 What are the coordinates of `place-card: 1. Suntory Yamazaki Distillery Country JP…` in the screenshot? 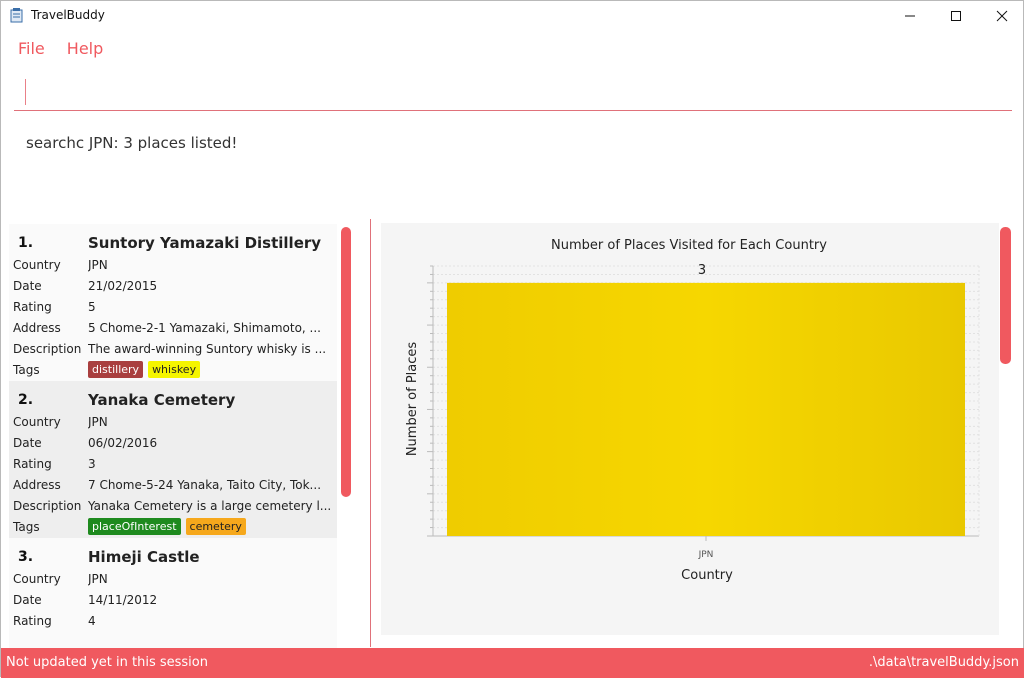 It's located at (173, 302).